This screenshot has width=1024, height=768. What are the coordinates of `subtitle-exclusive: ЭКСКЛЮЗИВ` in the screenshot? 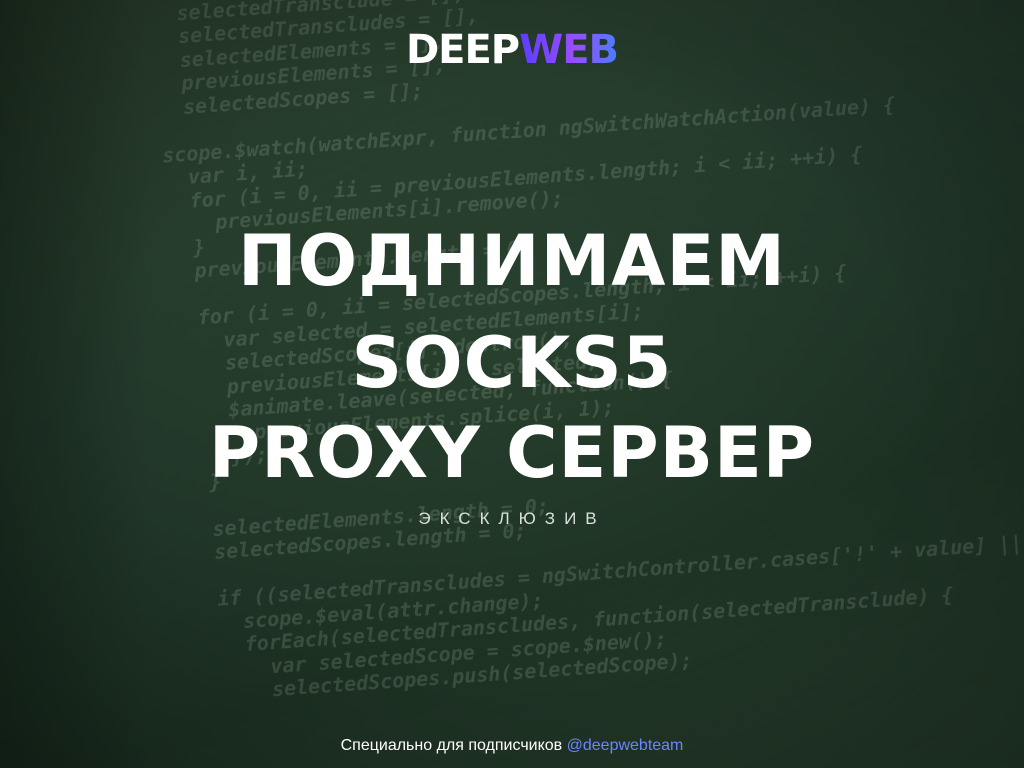 It's located at (512, 518).